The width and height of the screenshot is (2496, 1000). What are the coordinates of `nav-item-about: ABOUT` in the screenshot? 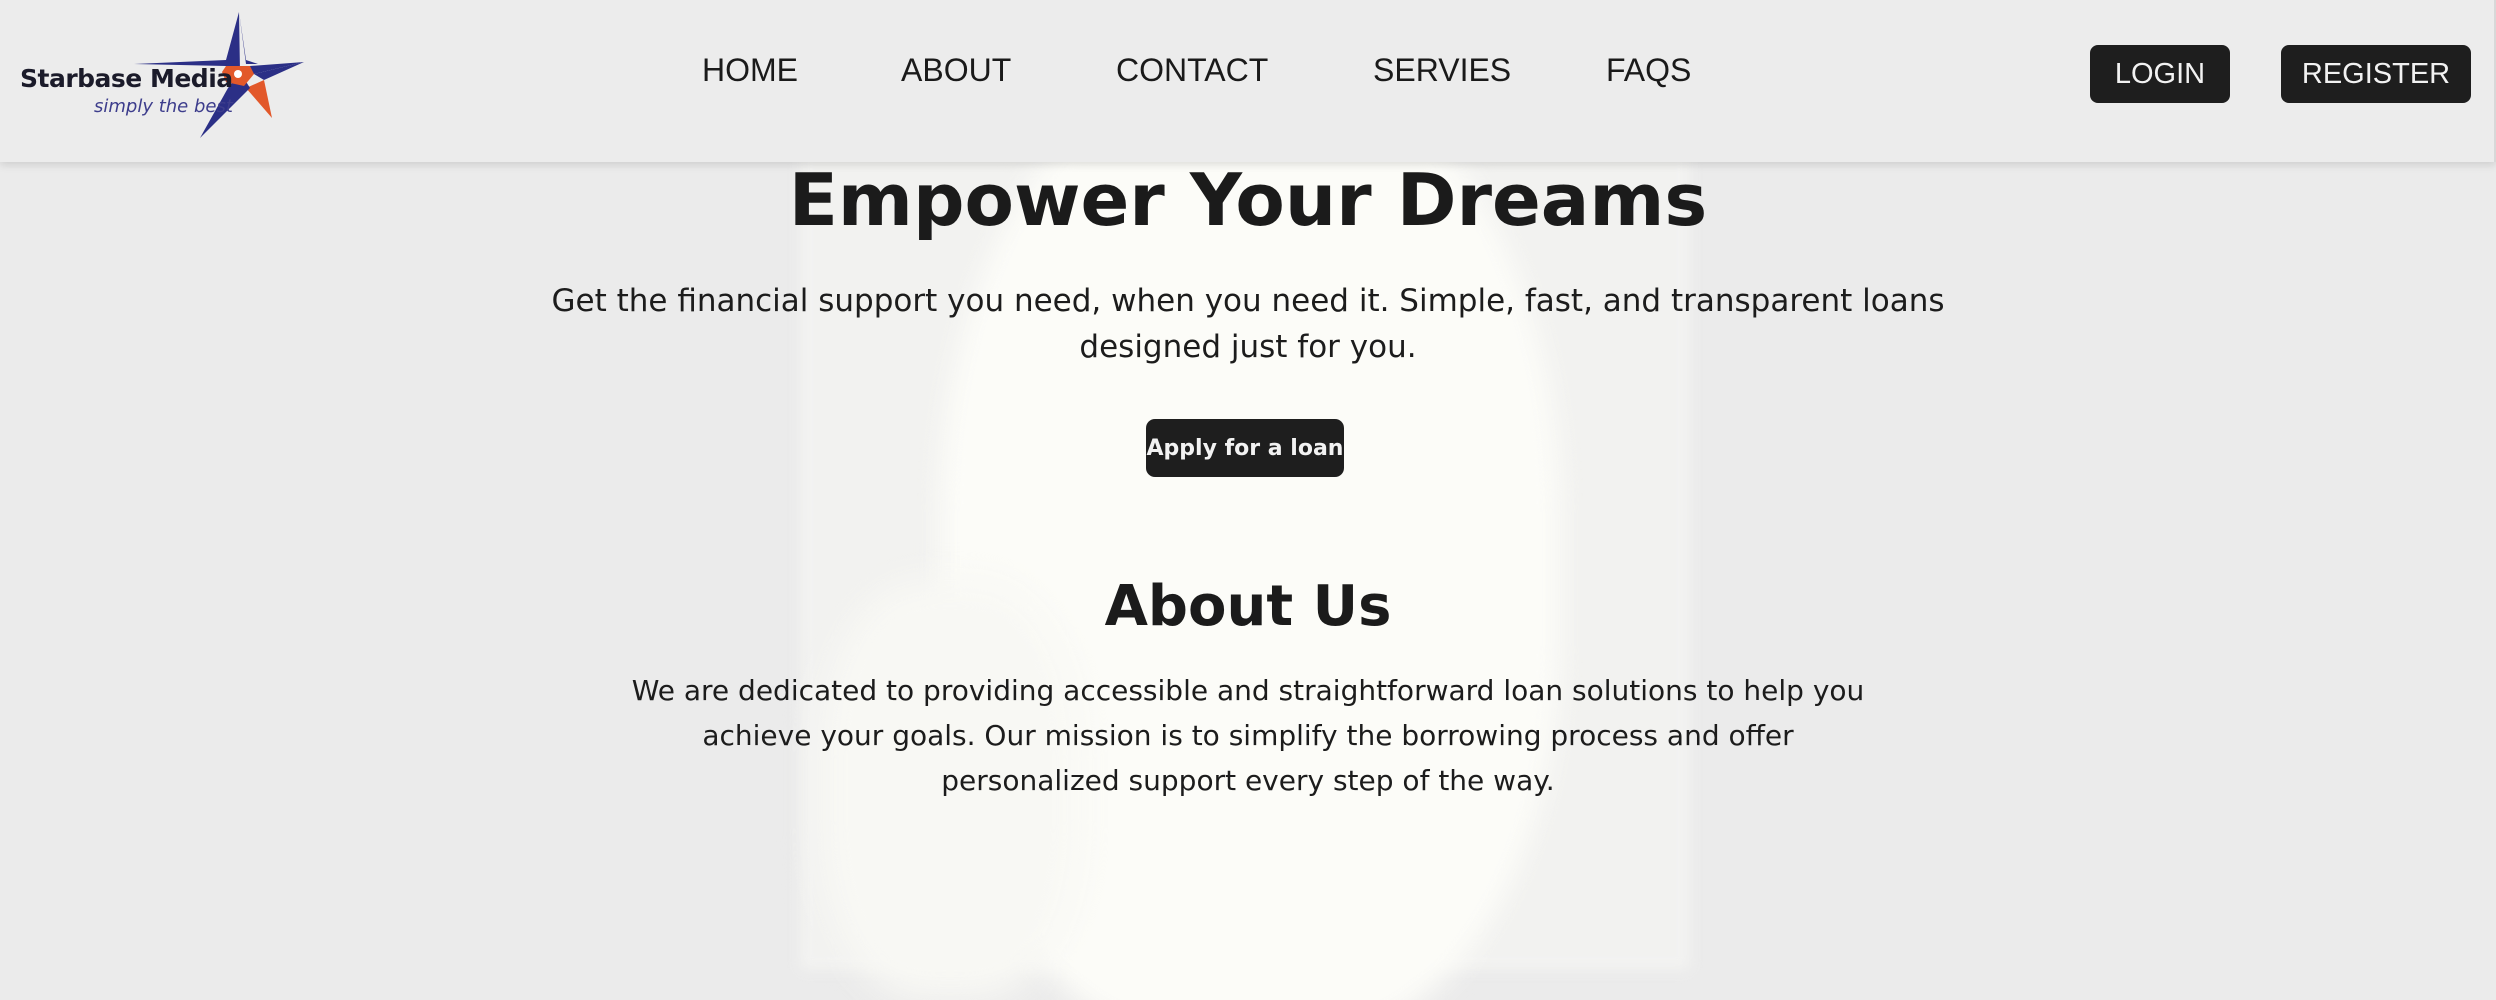 It's located at (956, 70).